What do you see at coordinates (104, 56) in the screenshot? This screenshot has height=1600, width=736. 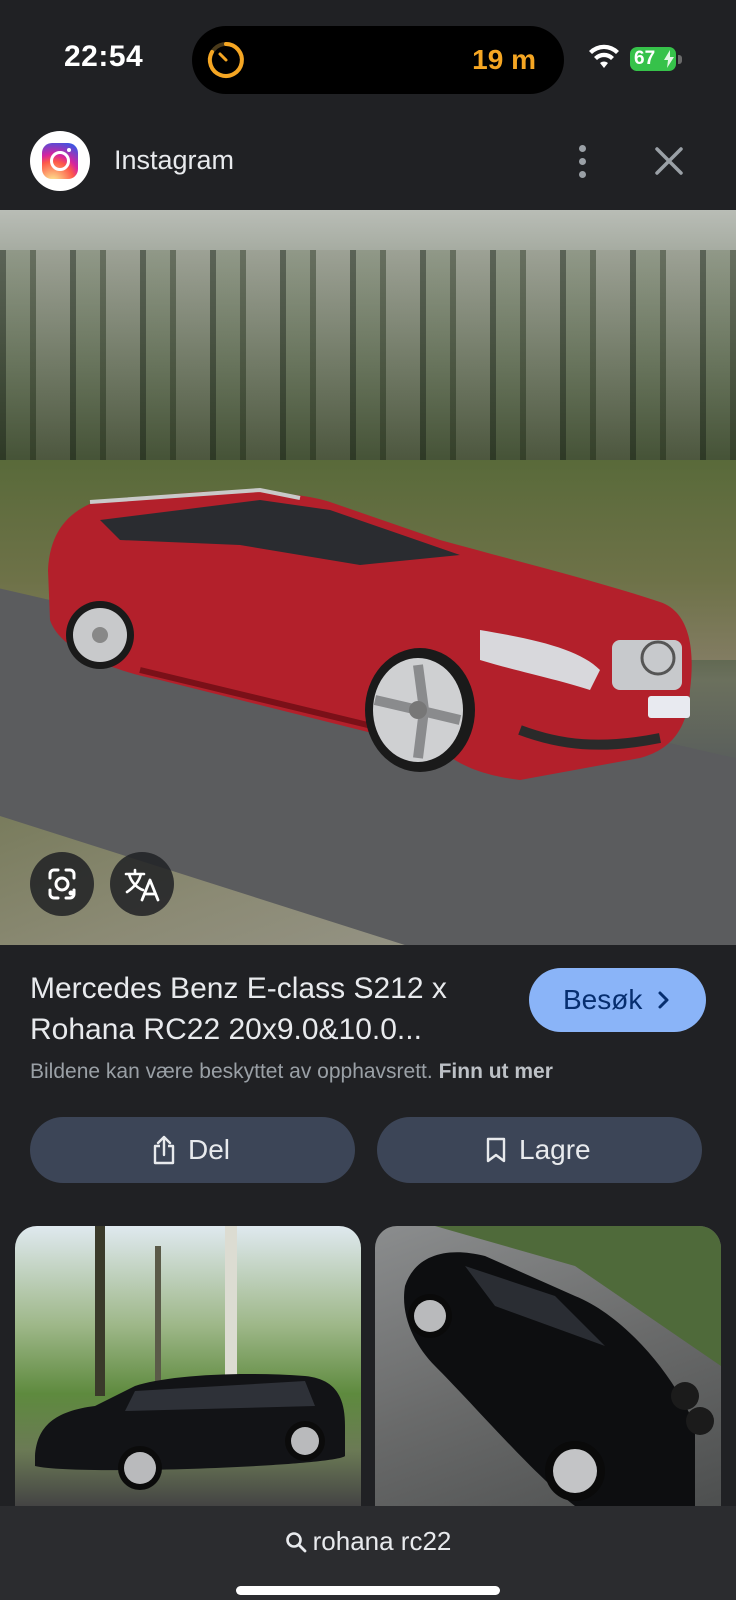 I see `status-time: 22:54` at bounding box center [104, 56].